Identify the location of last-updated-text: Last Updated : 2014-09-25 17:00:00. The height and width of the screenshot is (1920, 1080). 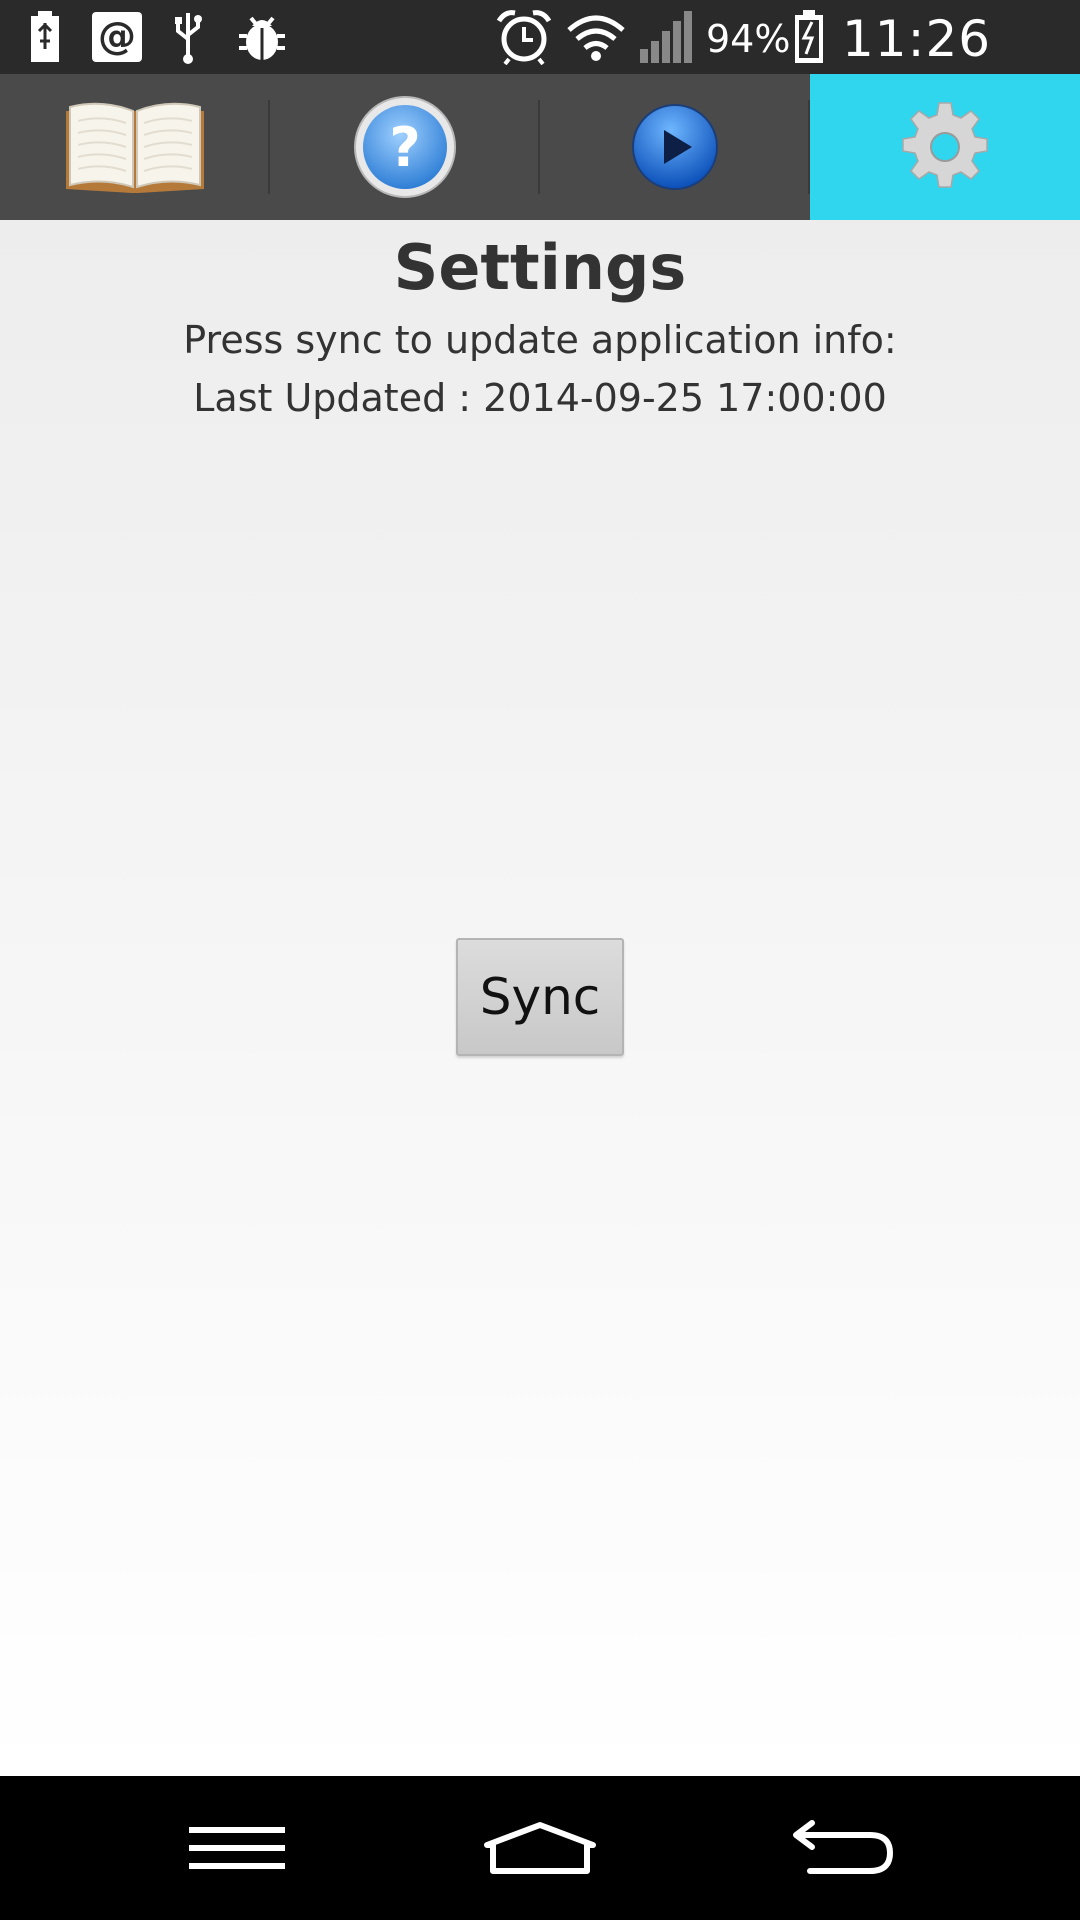
(540, 398).